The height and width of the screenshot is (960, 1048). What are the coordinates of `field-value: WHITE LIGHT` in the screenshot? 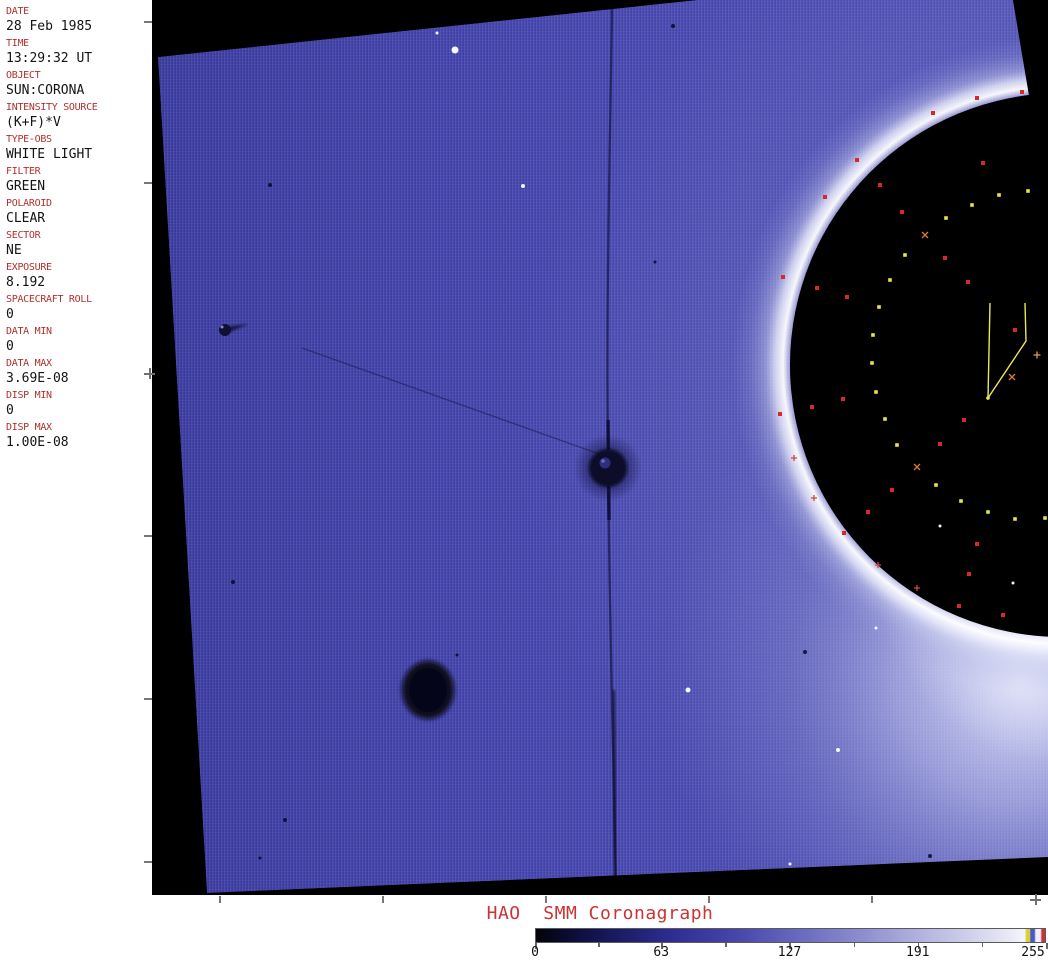 It's located at (49, 154).